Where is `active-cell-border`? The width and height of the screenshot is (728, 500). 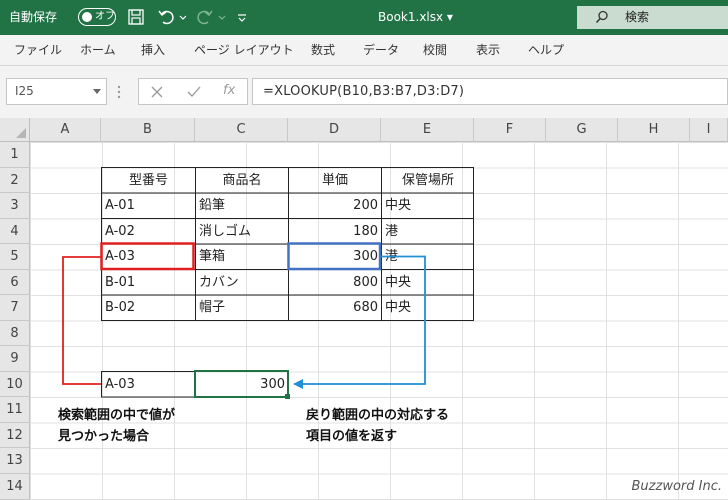
active-cell-border is located at coordinates (241, 384).